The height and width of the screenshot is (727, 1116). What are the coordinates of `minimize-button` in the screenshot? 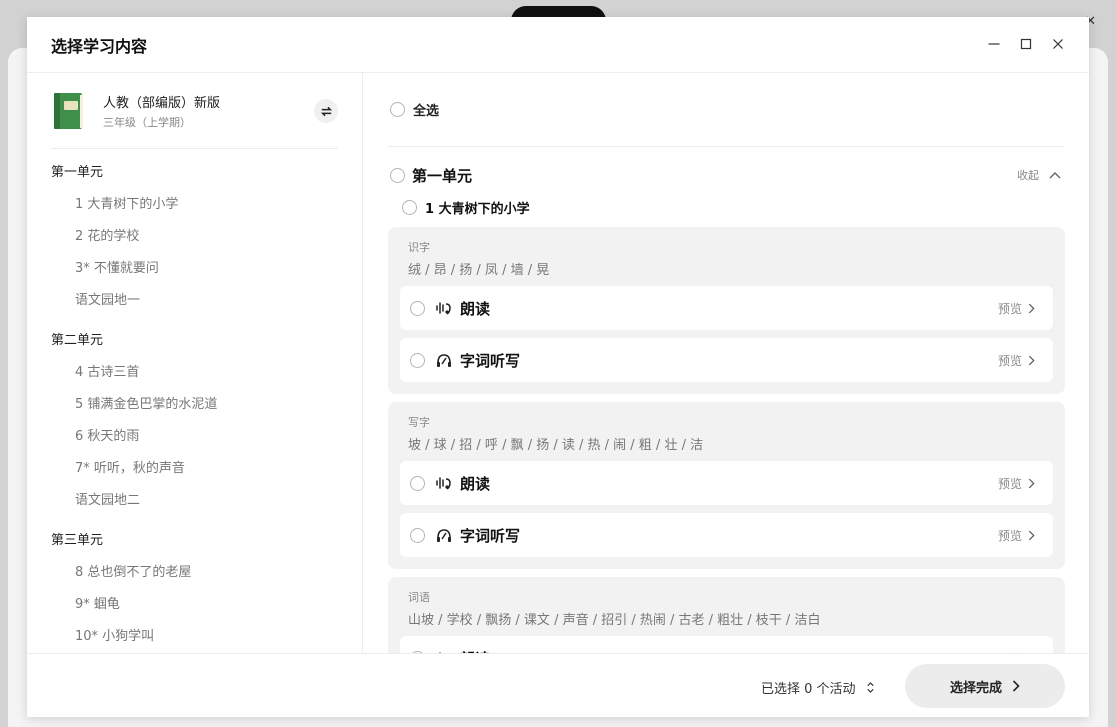 It's located at (994, 44).